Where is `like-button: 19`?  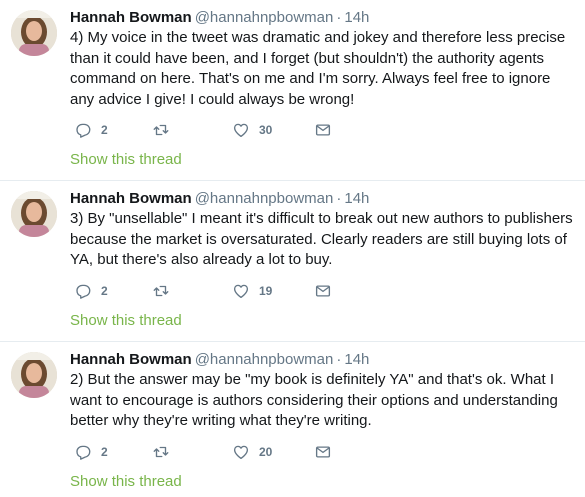
like-button: 19 is located at coordinates (252, 291).